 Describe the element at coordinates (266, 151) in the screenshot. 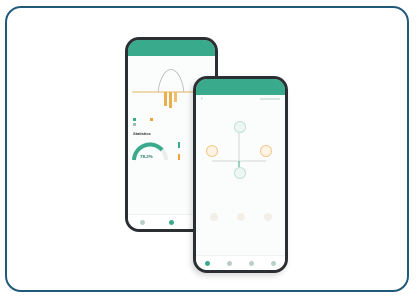

I see `grid-node-icon` at that location.